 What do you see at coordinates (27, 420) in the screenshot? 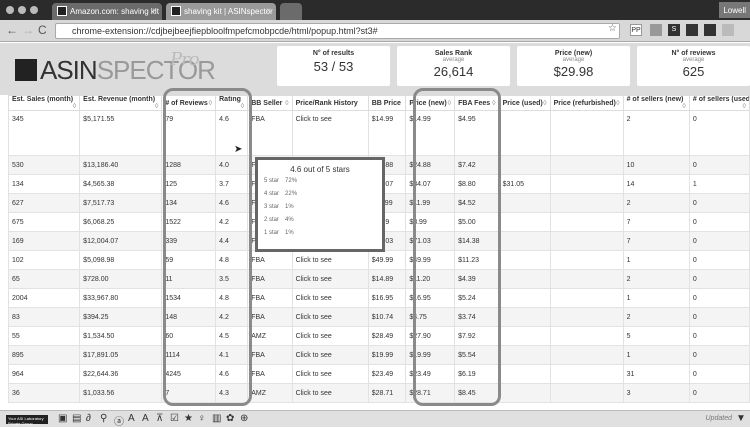
I see `facebook-group-link: Your ASI Laboratory Private Group` at bounding box center [27, 420].